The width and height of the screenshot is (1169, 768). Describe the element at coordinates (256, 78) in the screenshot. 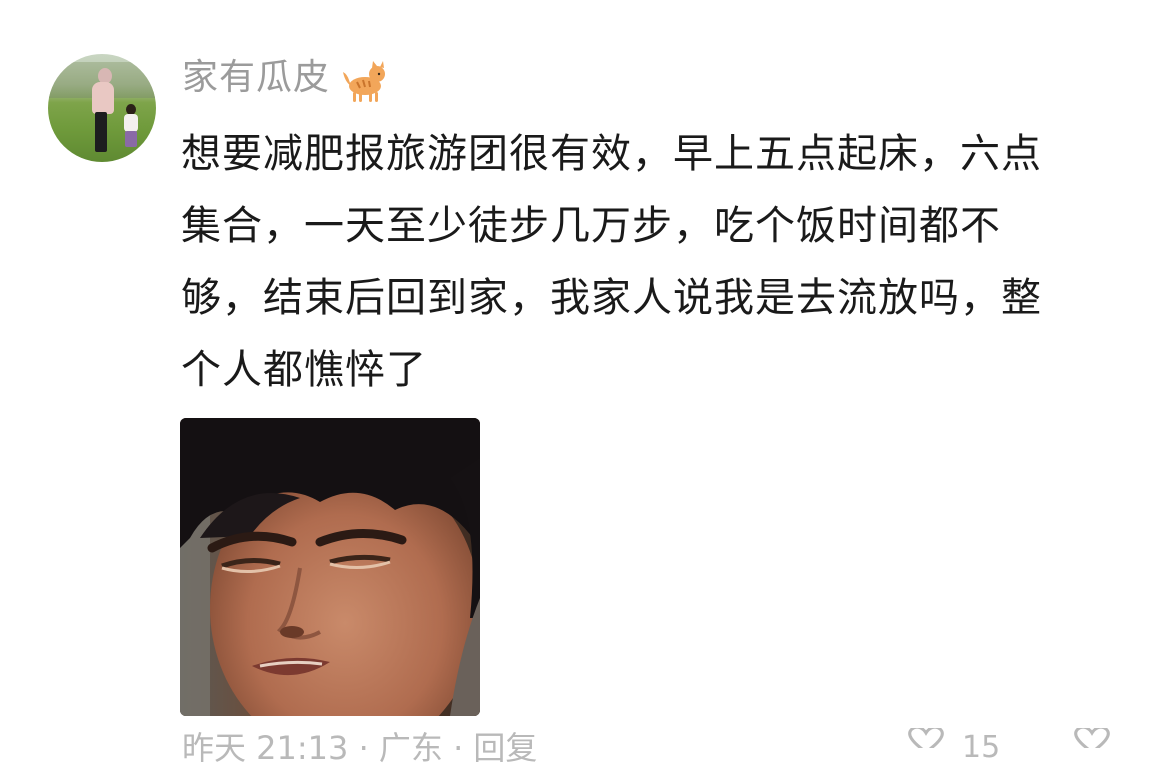

I see `username: 家有瓜皮` at that location.